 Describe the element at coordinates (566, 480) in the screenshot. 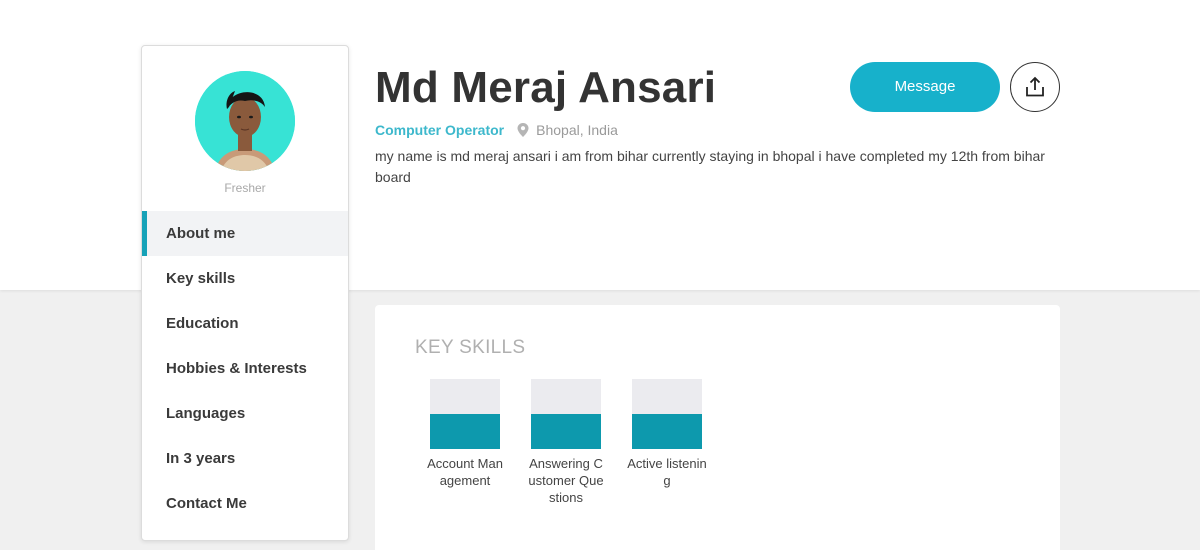

I see `skill-label: Answering Customer Questions` at that location.